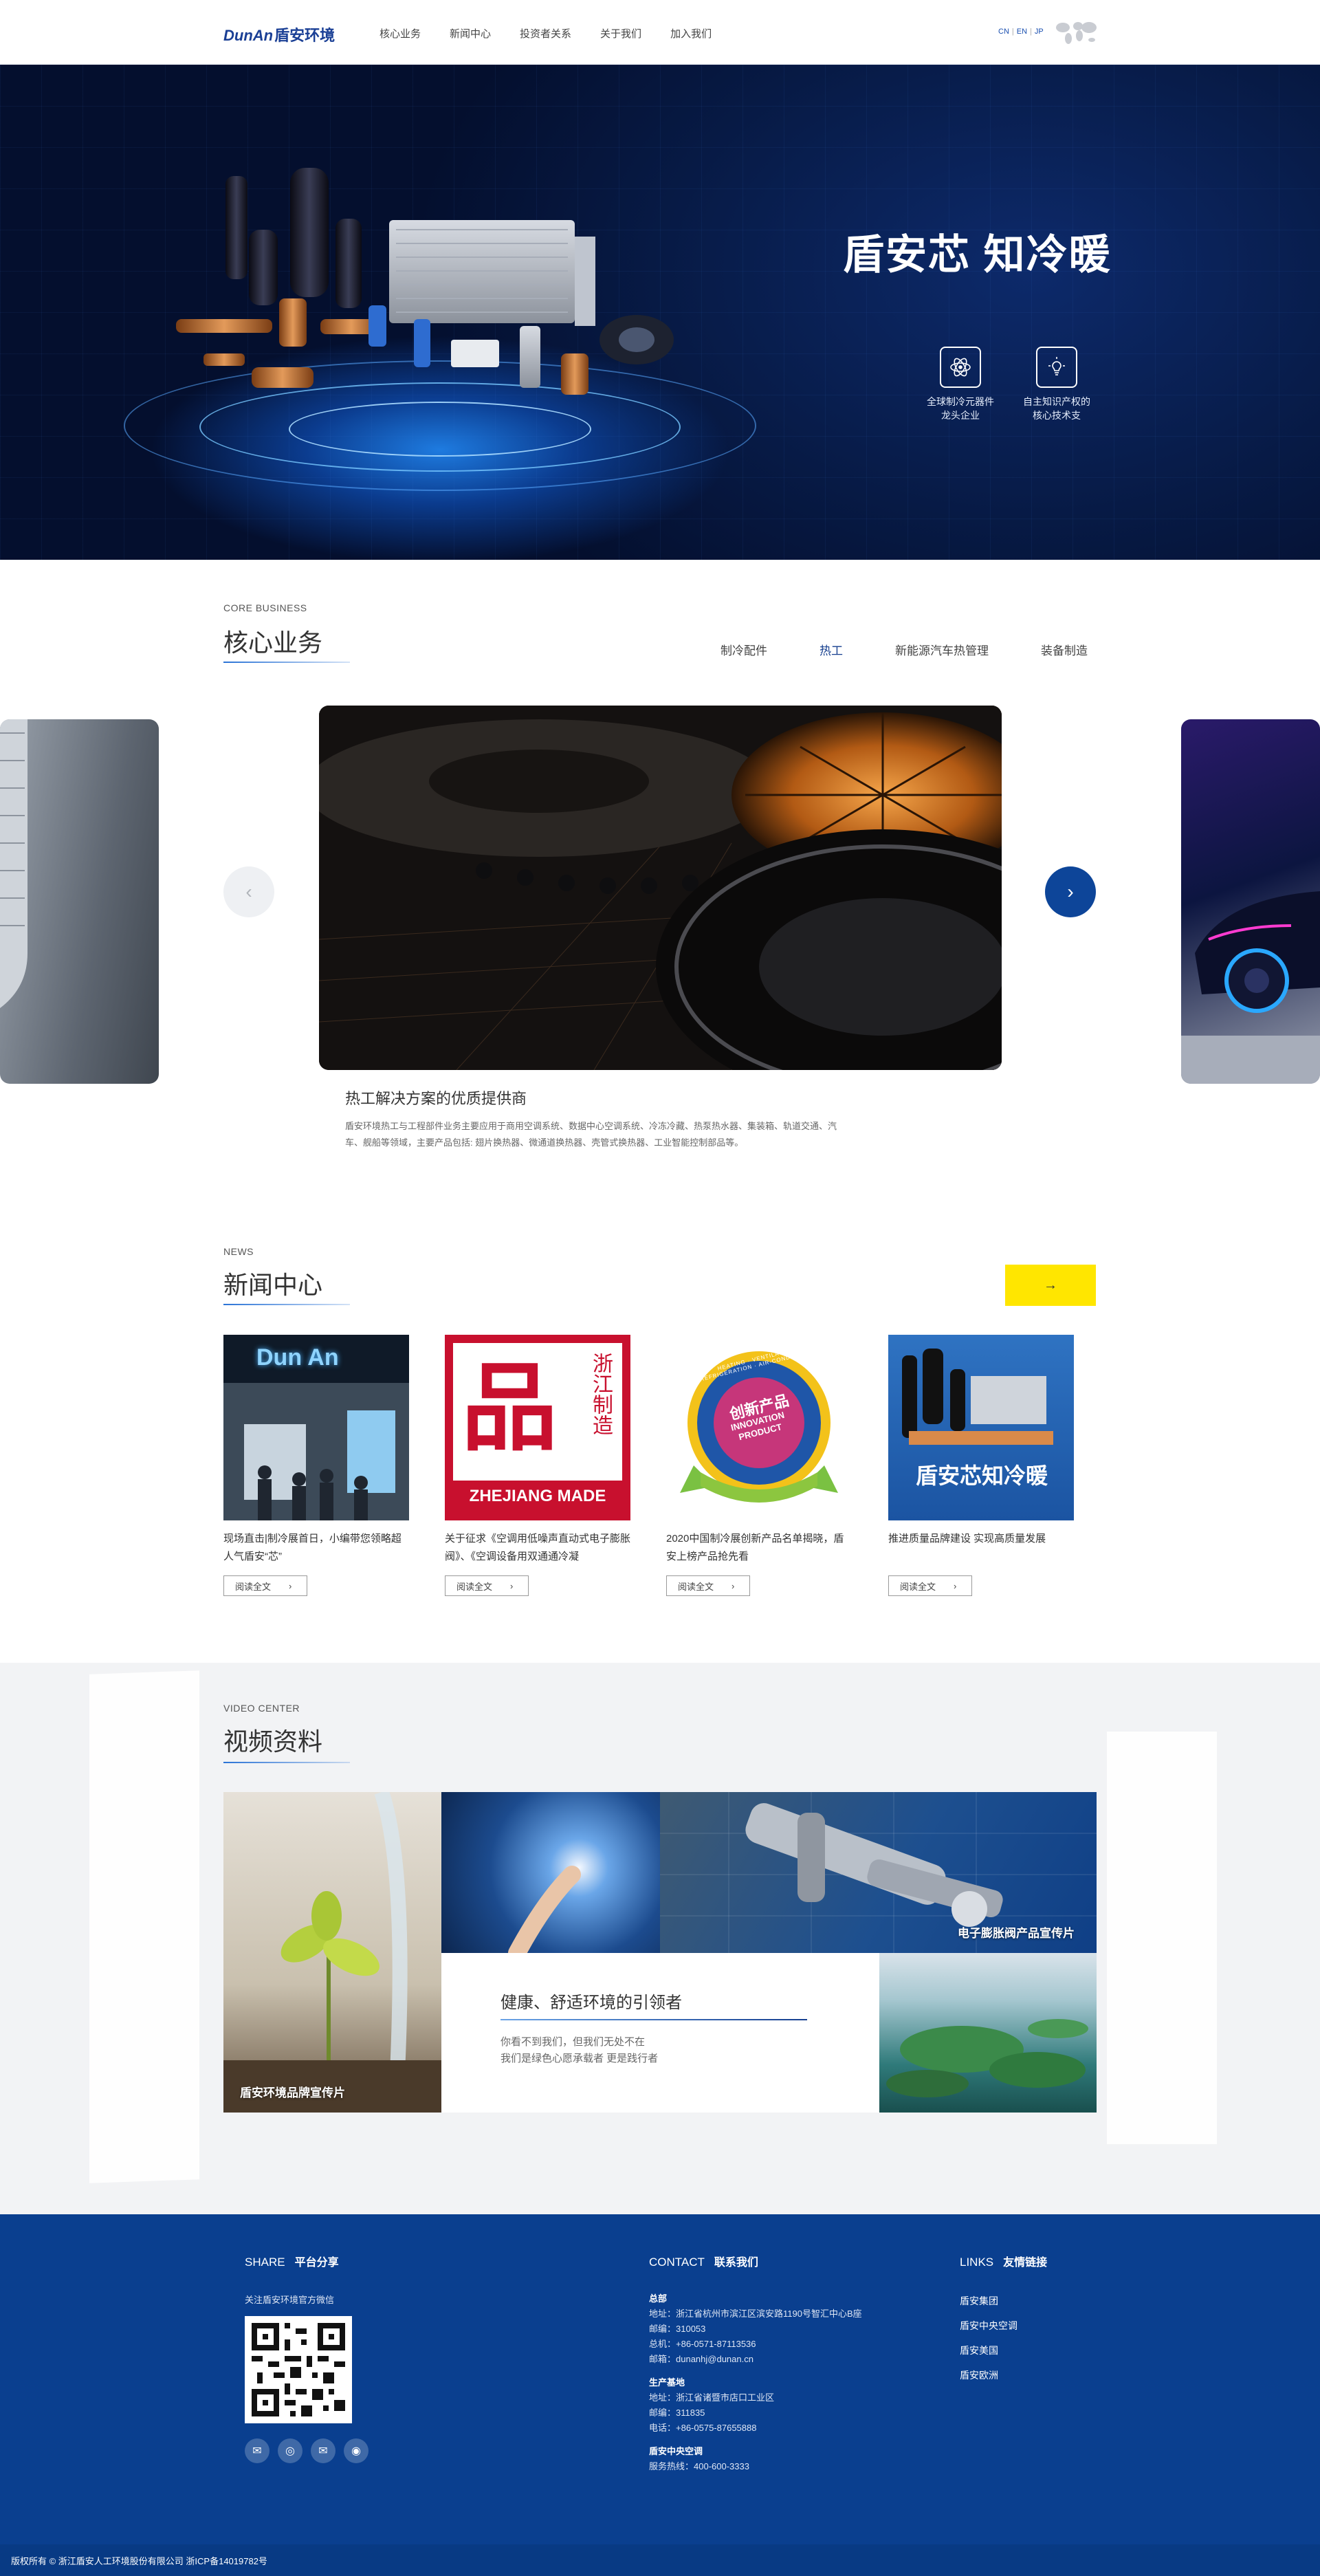 The image size is (1320, 2576). What do you see at coordinates (14, 863) in the screenshot?
I see `heat-exchanger-image` at bounding box center [14, 863].